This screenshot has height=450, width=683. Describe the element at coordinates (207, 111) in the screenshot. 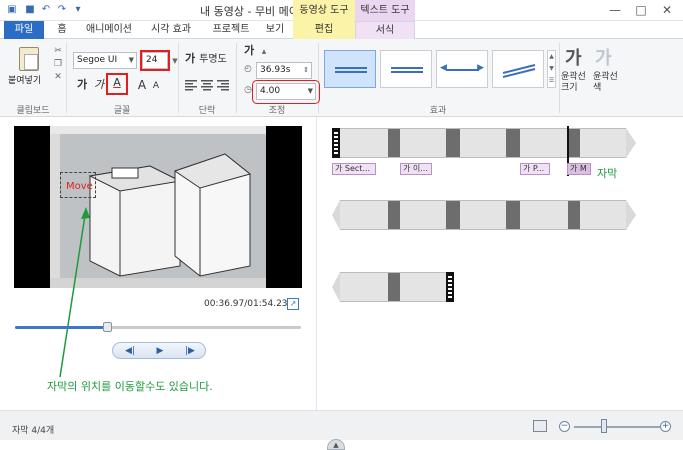

I see `group-label-paragraph: 단락` at that location.